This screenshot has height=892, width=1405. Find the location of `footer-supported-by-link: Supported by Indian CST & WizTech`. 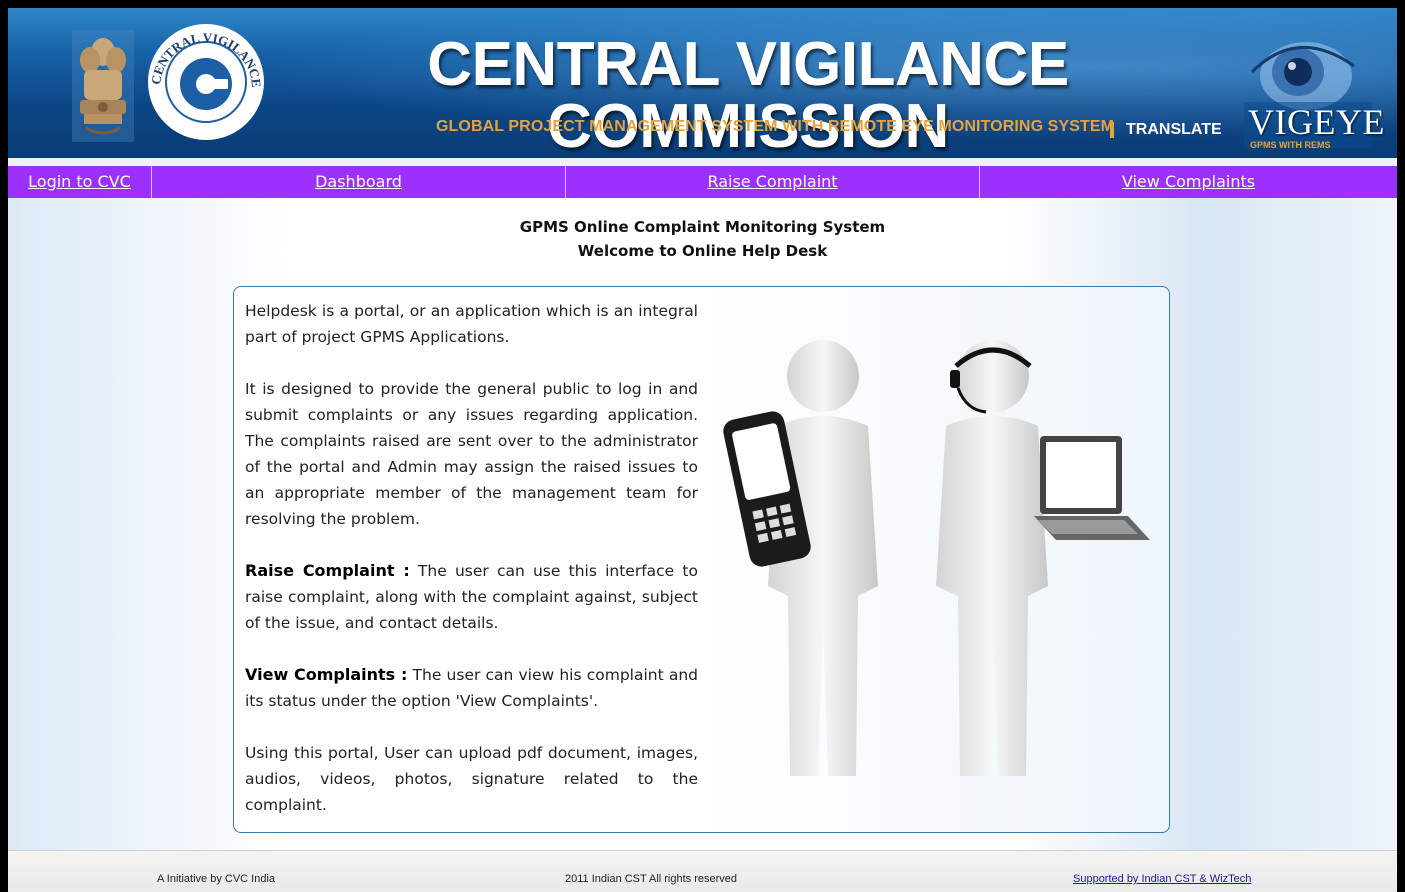

footer-supported-by-link: Supported by Indian CST & WizTech is located at coordinates (1162, 879).